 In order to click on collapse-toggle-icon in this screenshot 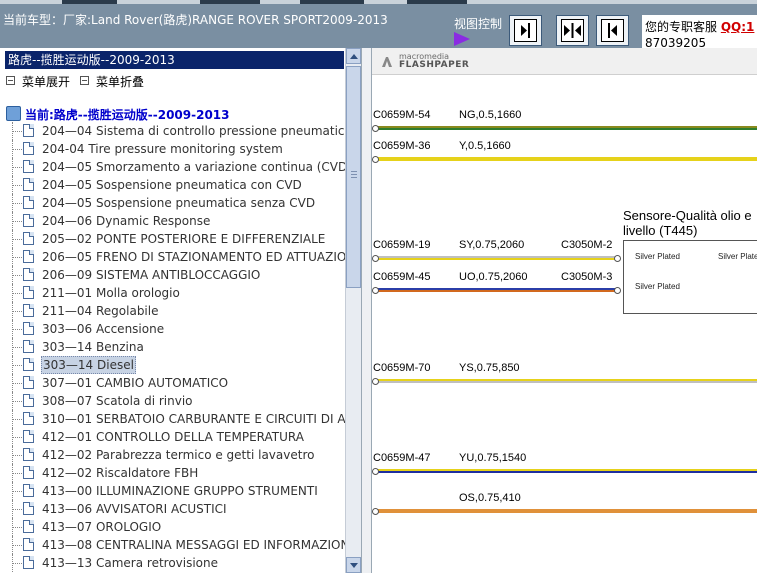, I will do `click(84, 80)`.